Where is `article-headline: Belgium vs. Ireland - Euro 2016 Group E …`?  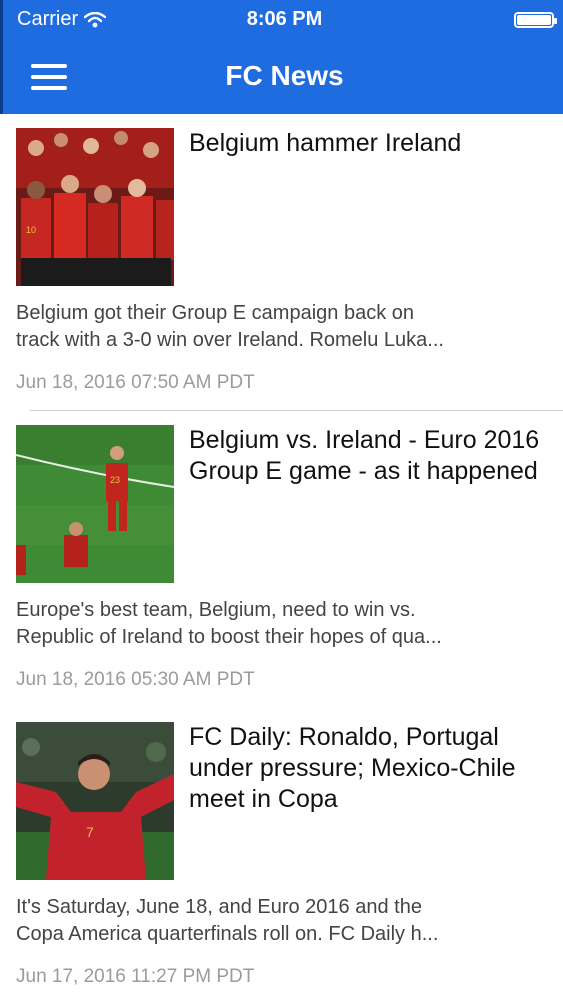
article-headline: Belgium vs. Ireland - Euro 2016 Group E … is located at coordinates (367, 456).